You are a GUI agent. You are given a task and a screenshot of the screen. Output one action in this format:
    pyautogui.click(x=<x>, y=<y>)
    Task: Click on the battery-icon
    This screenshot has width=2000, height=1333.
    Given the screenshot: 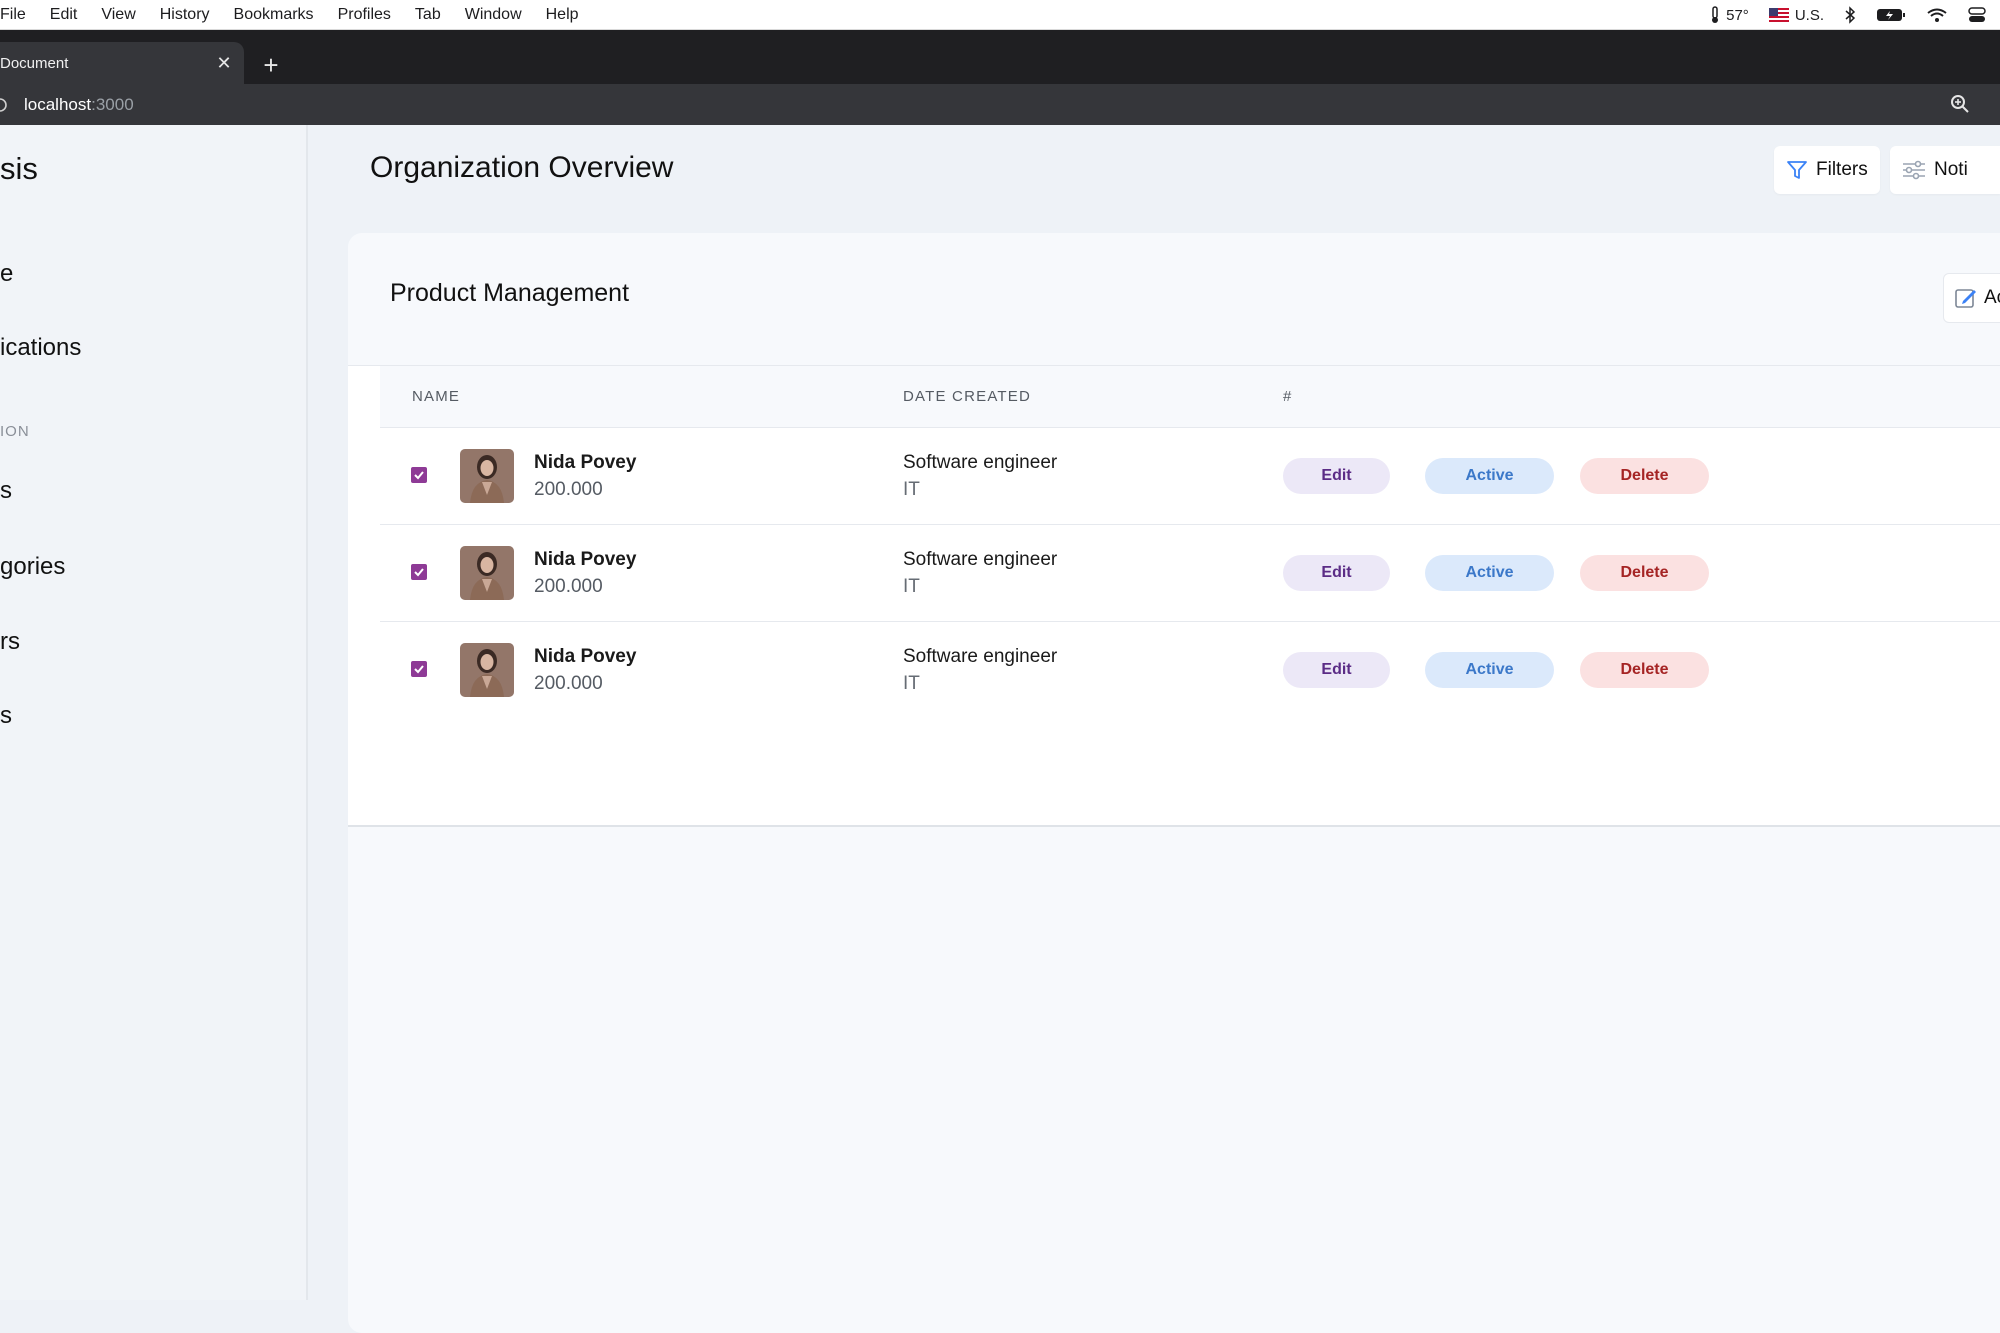 What is the action you would take?
    pyautogui.click(x=1891, y=15)
    